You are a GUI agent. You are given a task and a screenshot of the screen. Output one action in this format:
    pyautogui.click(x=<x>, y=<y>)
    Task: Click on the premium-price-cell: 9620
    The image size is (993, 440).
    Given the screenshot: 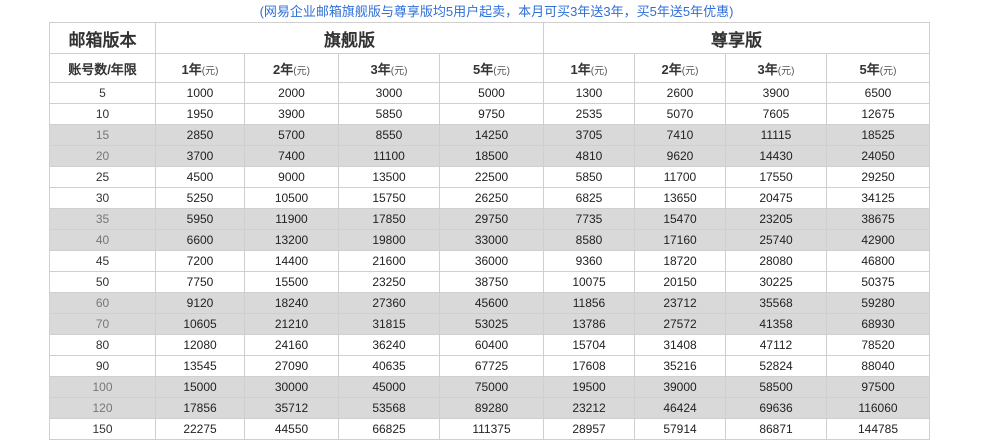 What is the action you would take?
    pyautogui.click(x=680, y=156)
    